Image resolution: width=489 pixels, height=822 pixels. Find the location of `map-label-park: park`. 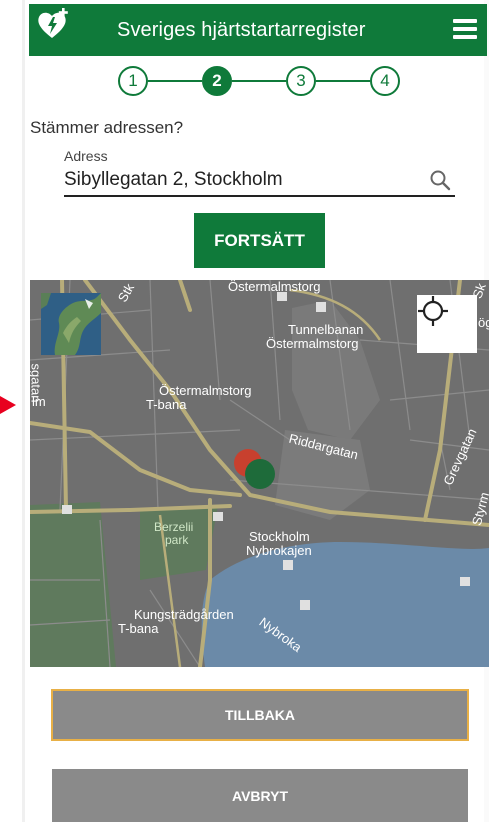

map-label-park: park is located at coordinates (177, 540).